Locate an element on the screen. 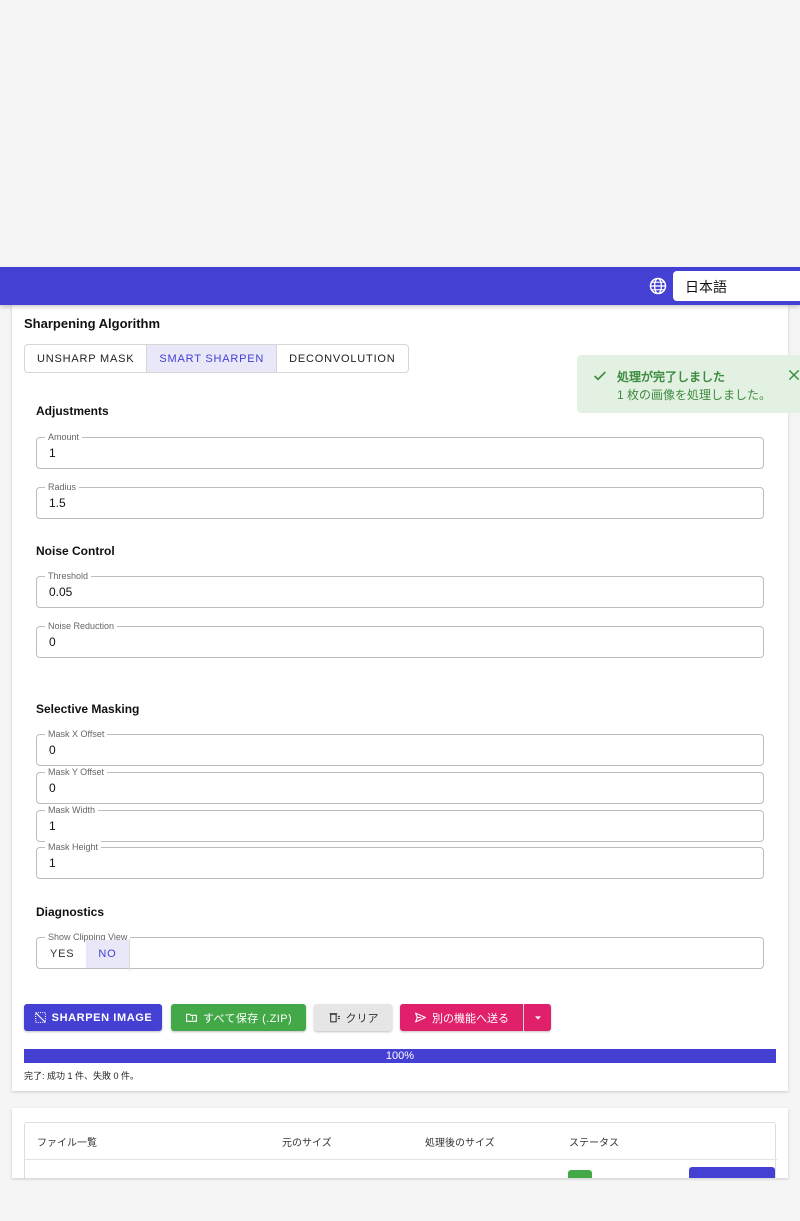 This screenshot has height=1221, width=800. success-toast: 処理が完了しました 1 枚の画像を処理しました。 is located at coordinates (688, 384).